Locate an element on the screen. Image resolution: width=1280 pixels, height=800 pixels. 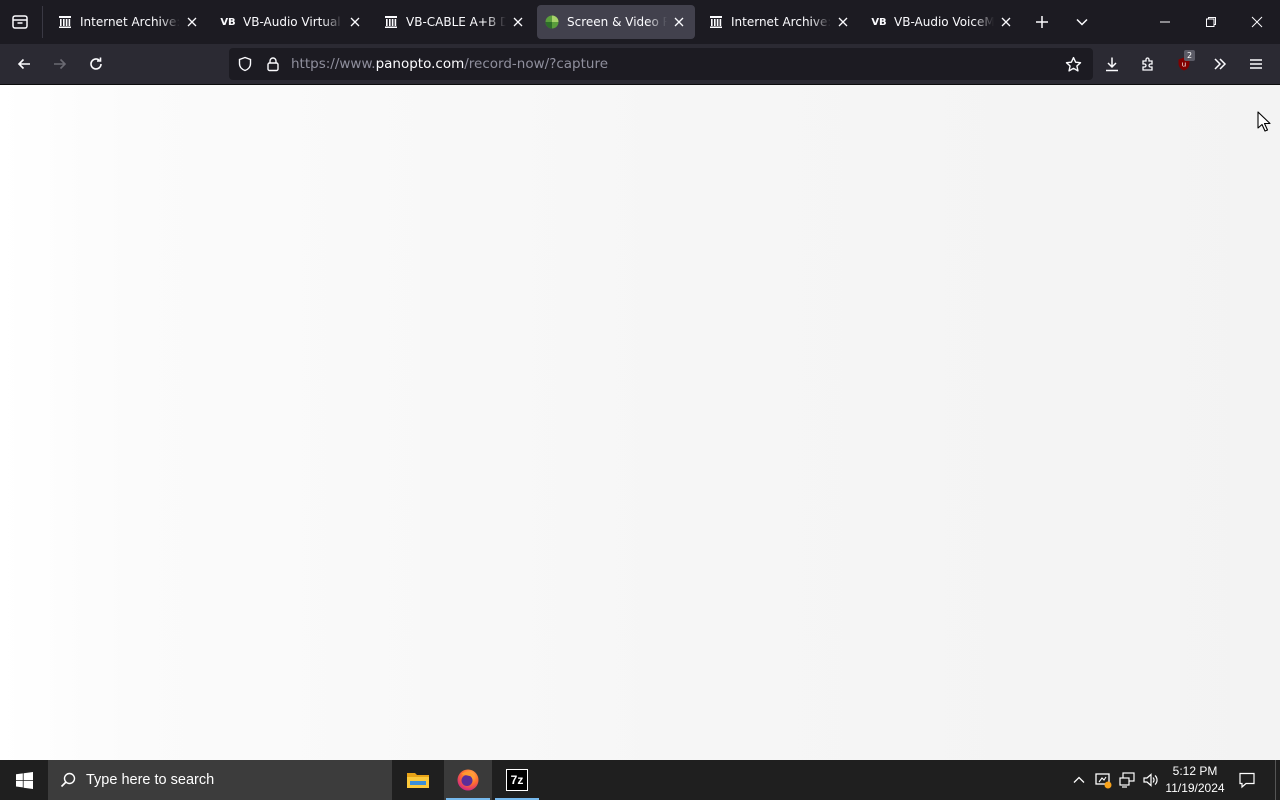
tab-title: VB-Audio Virtual Ap is located at coordinates (293, 22).